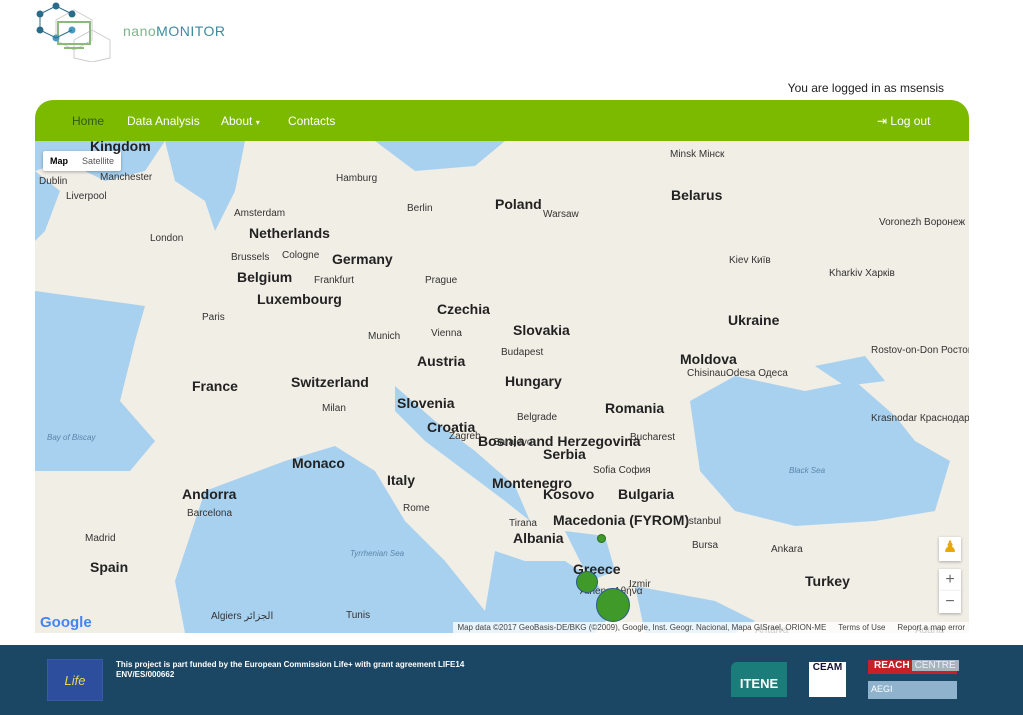 Image resolution: width=1023 pixels, height=715 pixels. Describe the element at coordinates (191, 31) in the screenshot. I see `brand-monitor: MONITOR` at that location.